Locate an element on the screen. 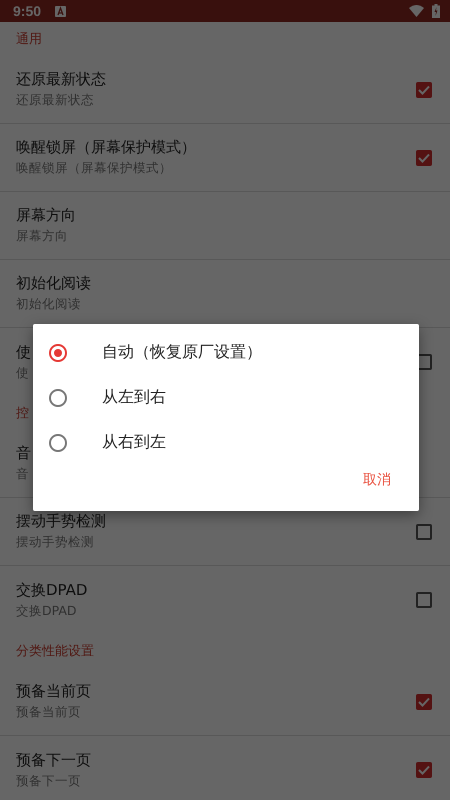 The height and width of the screenshot is (800, 450). setting-title: 还原最新状态 is located at coordinates (61, 79).